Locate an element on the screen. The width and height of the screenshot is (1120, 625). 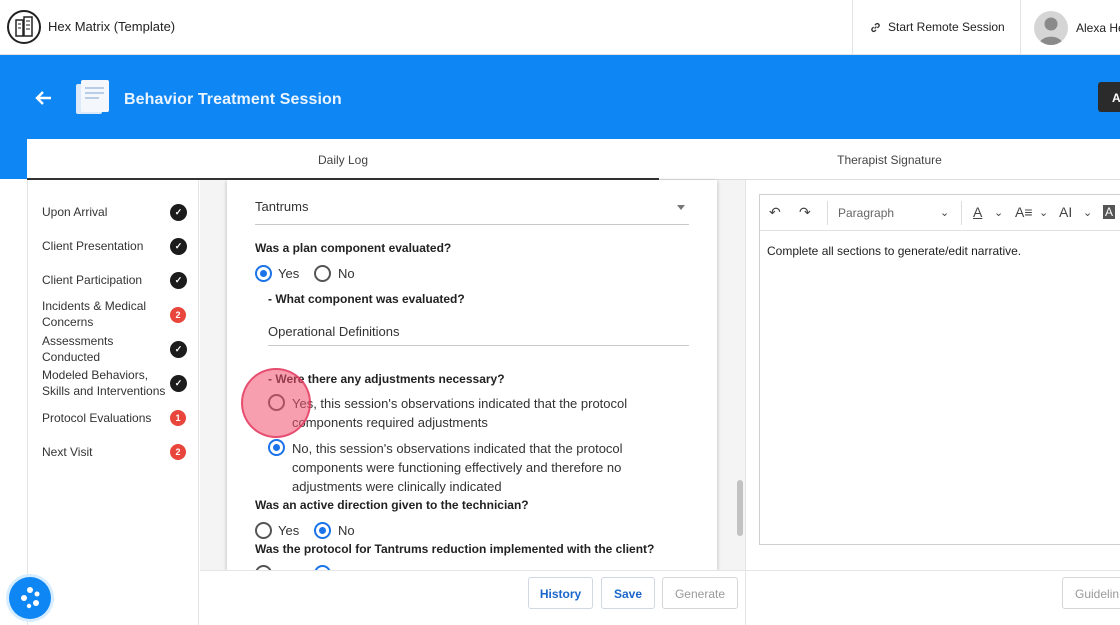
chevron-down-icon is located at coordinates (681, 207).